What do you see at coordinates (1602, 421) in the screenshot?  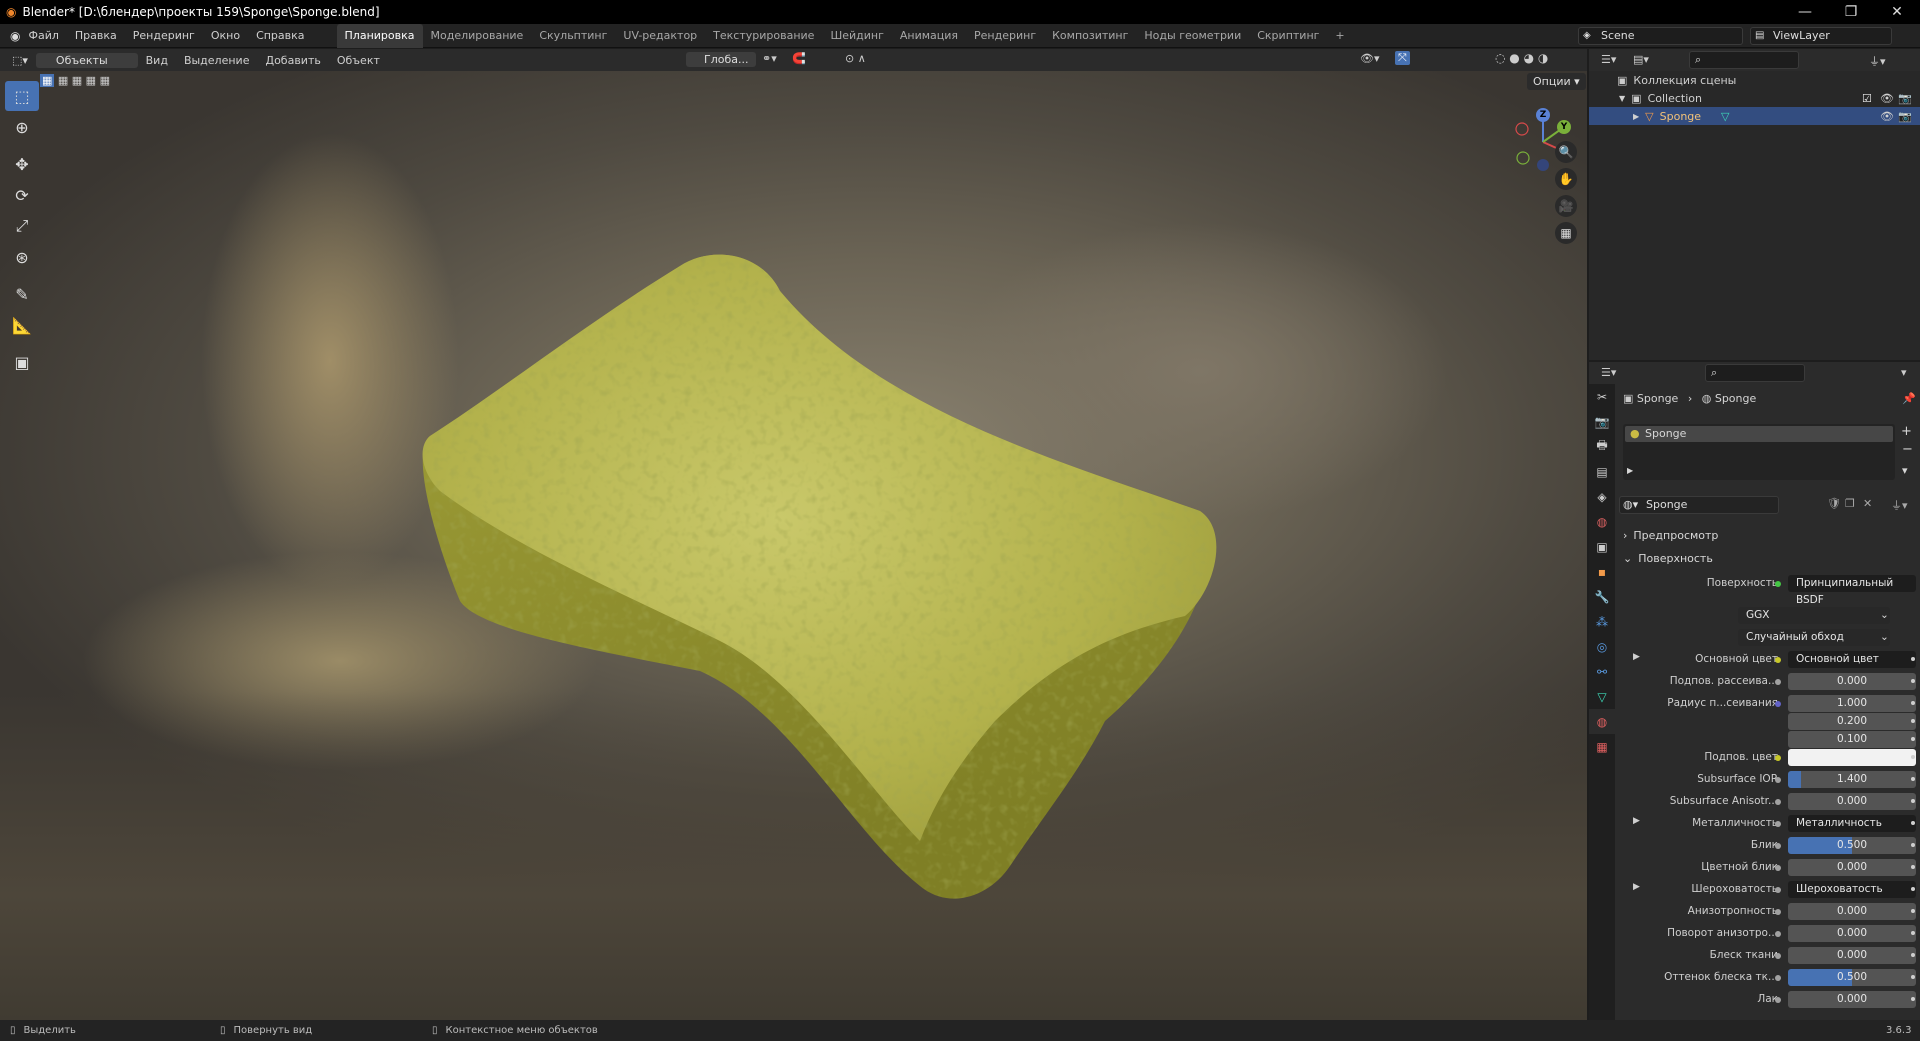 I see `render-tab-icon: 📷` at bounding box center [1602, 421].